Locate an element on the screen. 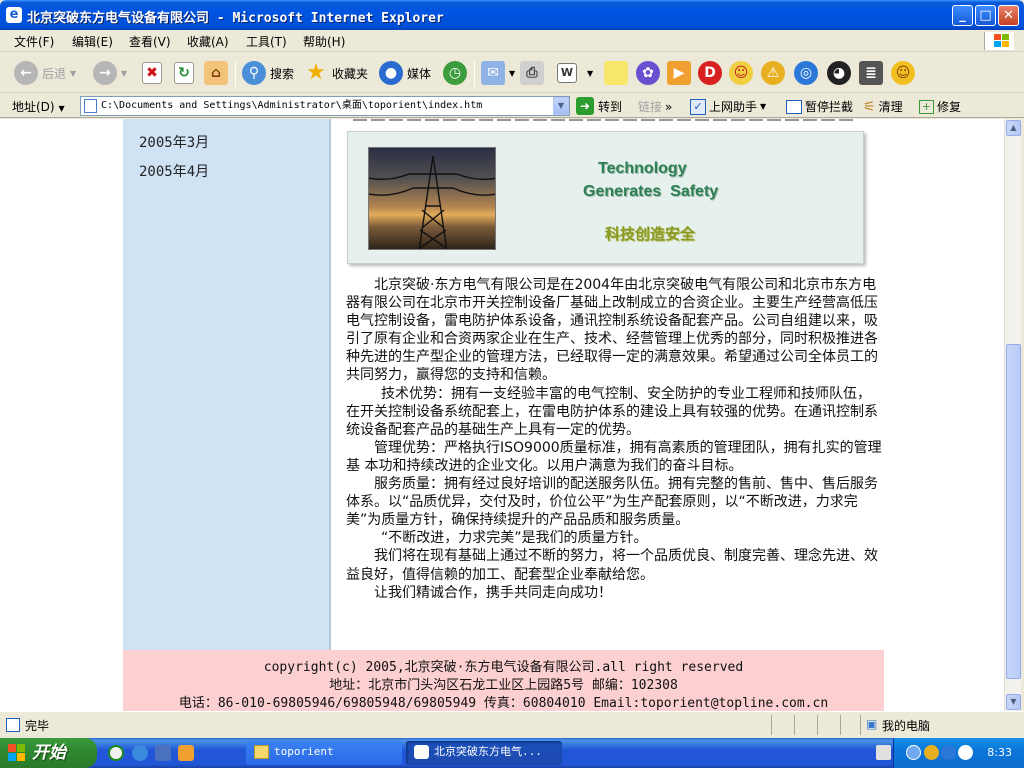 Image resolution: width=1024 pixels, height=768 pixels. maximize-button: □ is located at coordinates (985, 15).